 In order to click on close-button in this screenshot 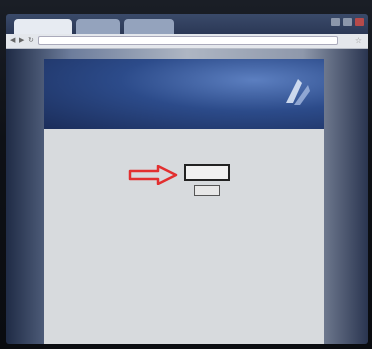, I will do `click(359, 22)`.